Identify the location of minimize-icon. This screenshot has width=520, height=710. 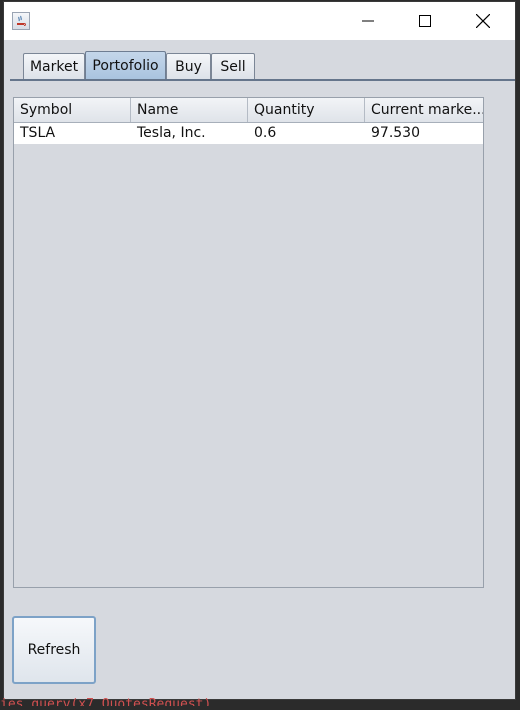
(368, 21).